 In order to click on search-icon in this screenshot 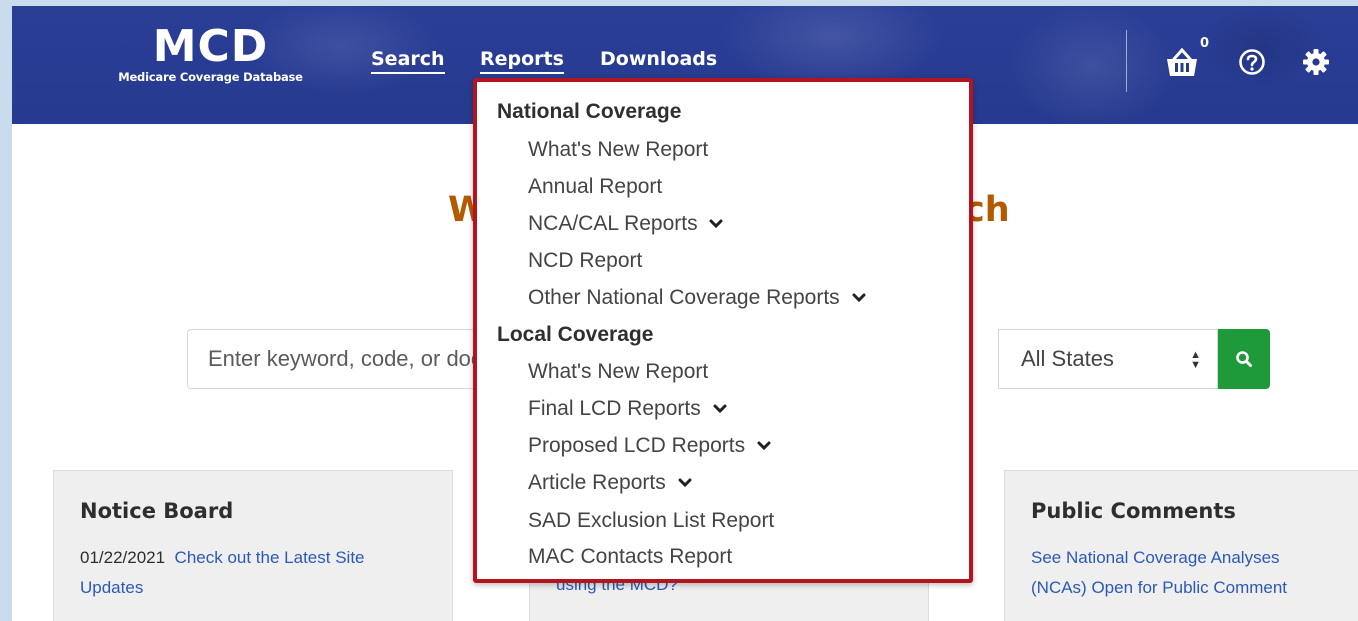, I will do `click(1244, 359)`.